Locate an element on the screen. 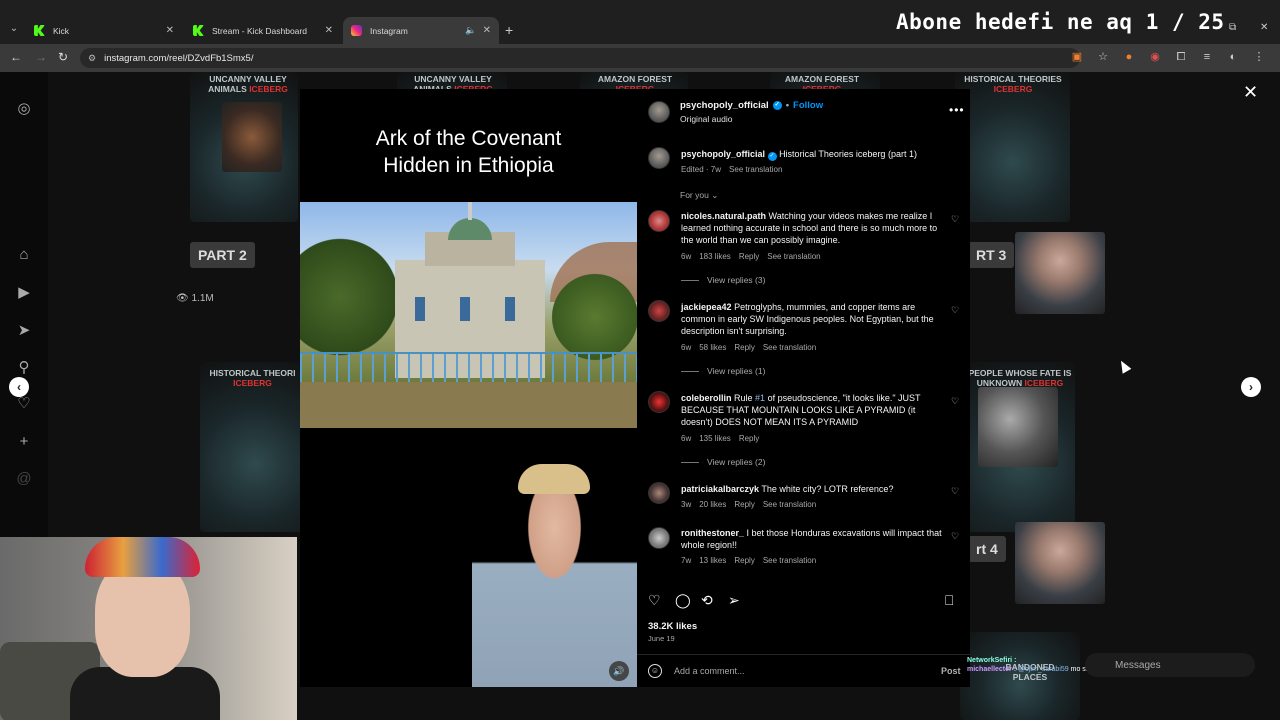 Image resolution: width=1280 pixels, height=720 pixels. extension-icon: ▣ is located at coordinates (1077, 57).